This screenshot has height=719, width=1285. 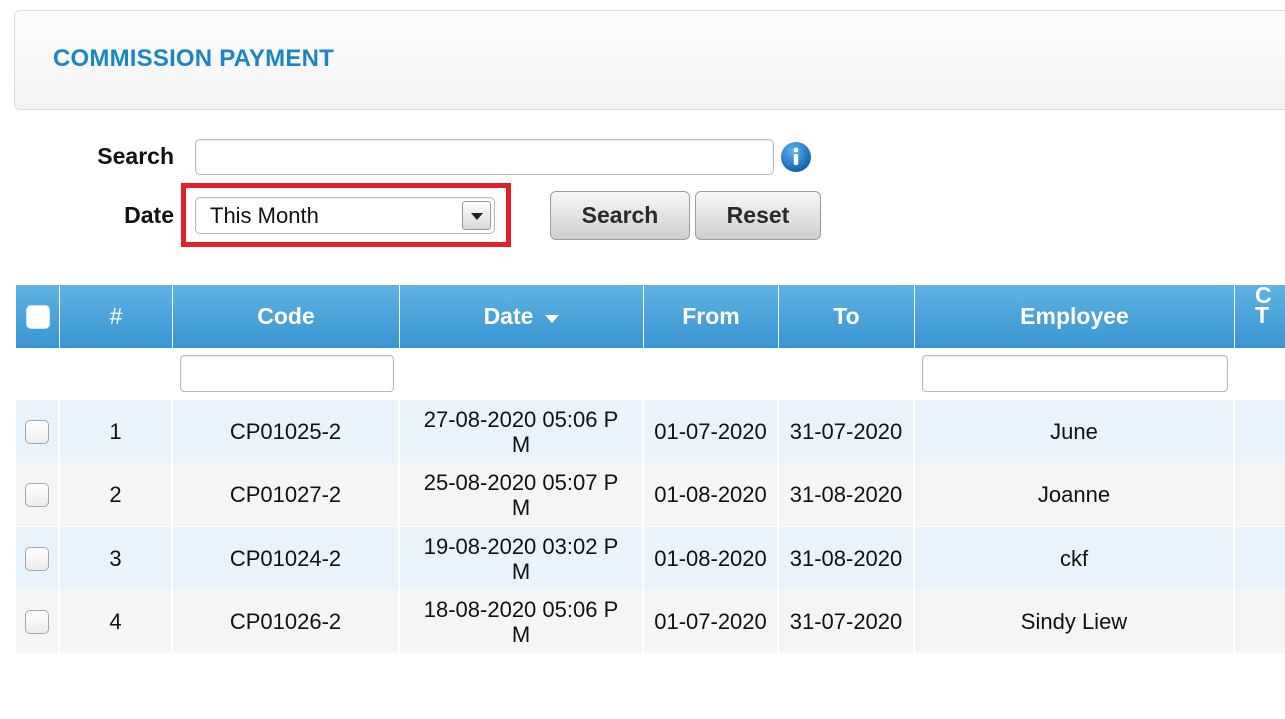 I want to click on header-select-all, so click(x=38, y=316).